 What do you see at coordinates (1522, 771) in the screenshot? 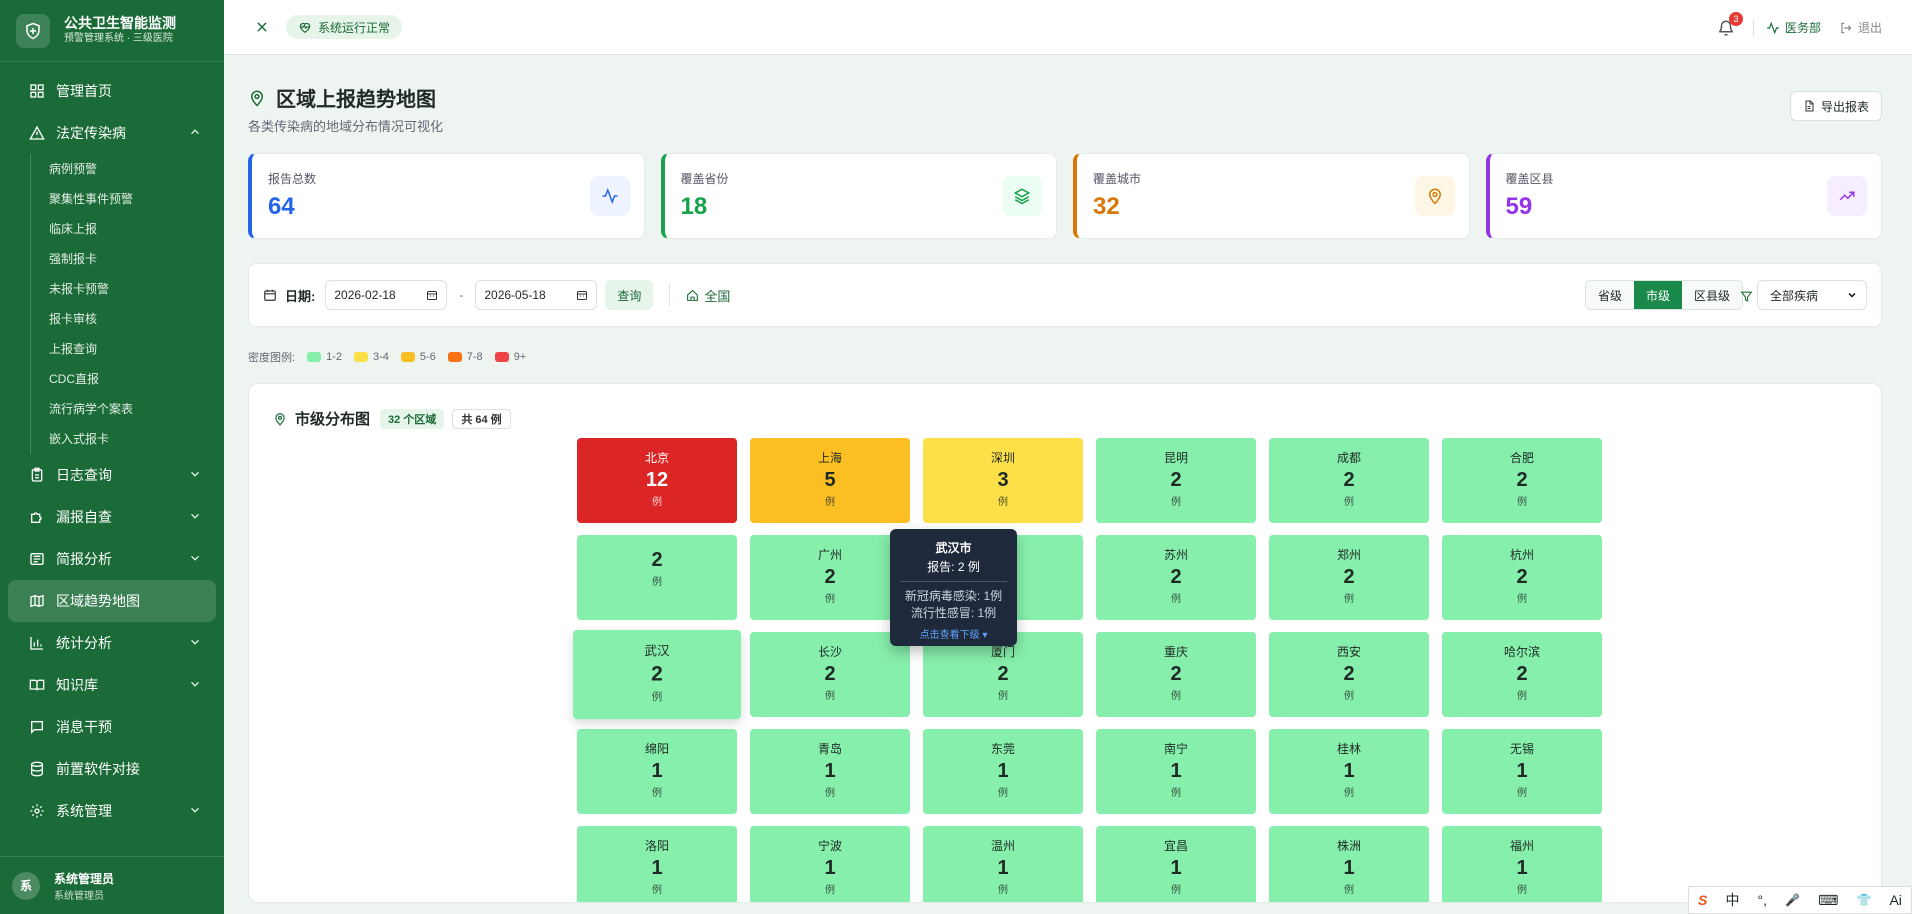
I see `city-cell: 无锡 1 例` at bounding box center [1522, 771].